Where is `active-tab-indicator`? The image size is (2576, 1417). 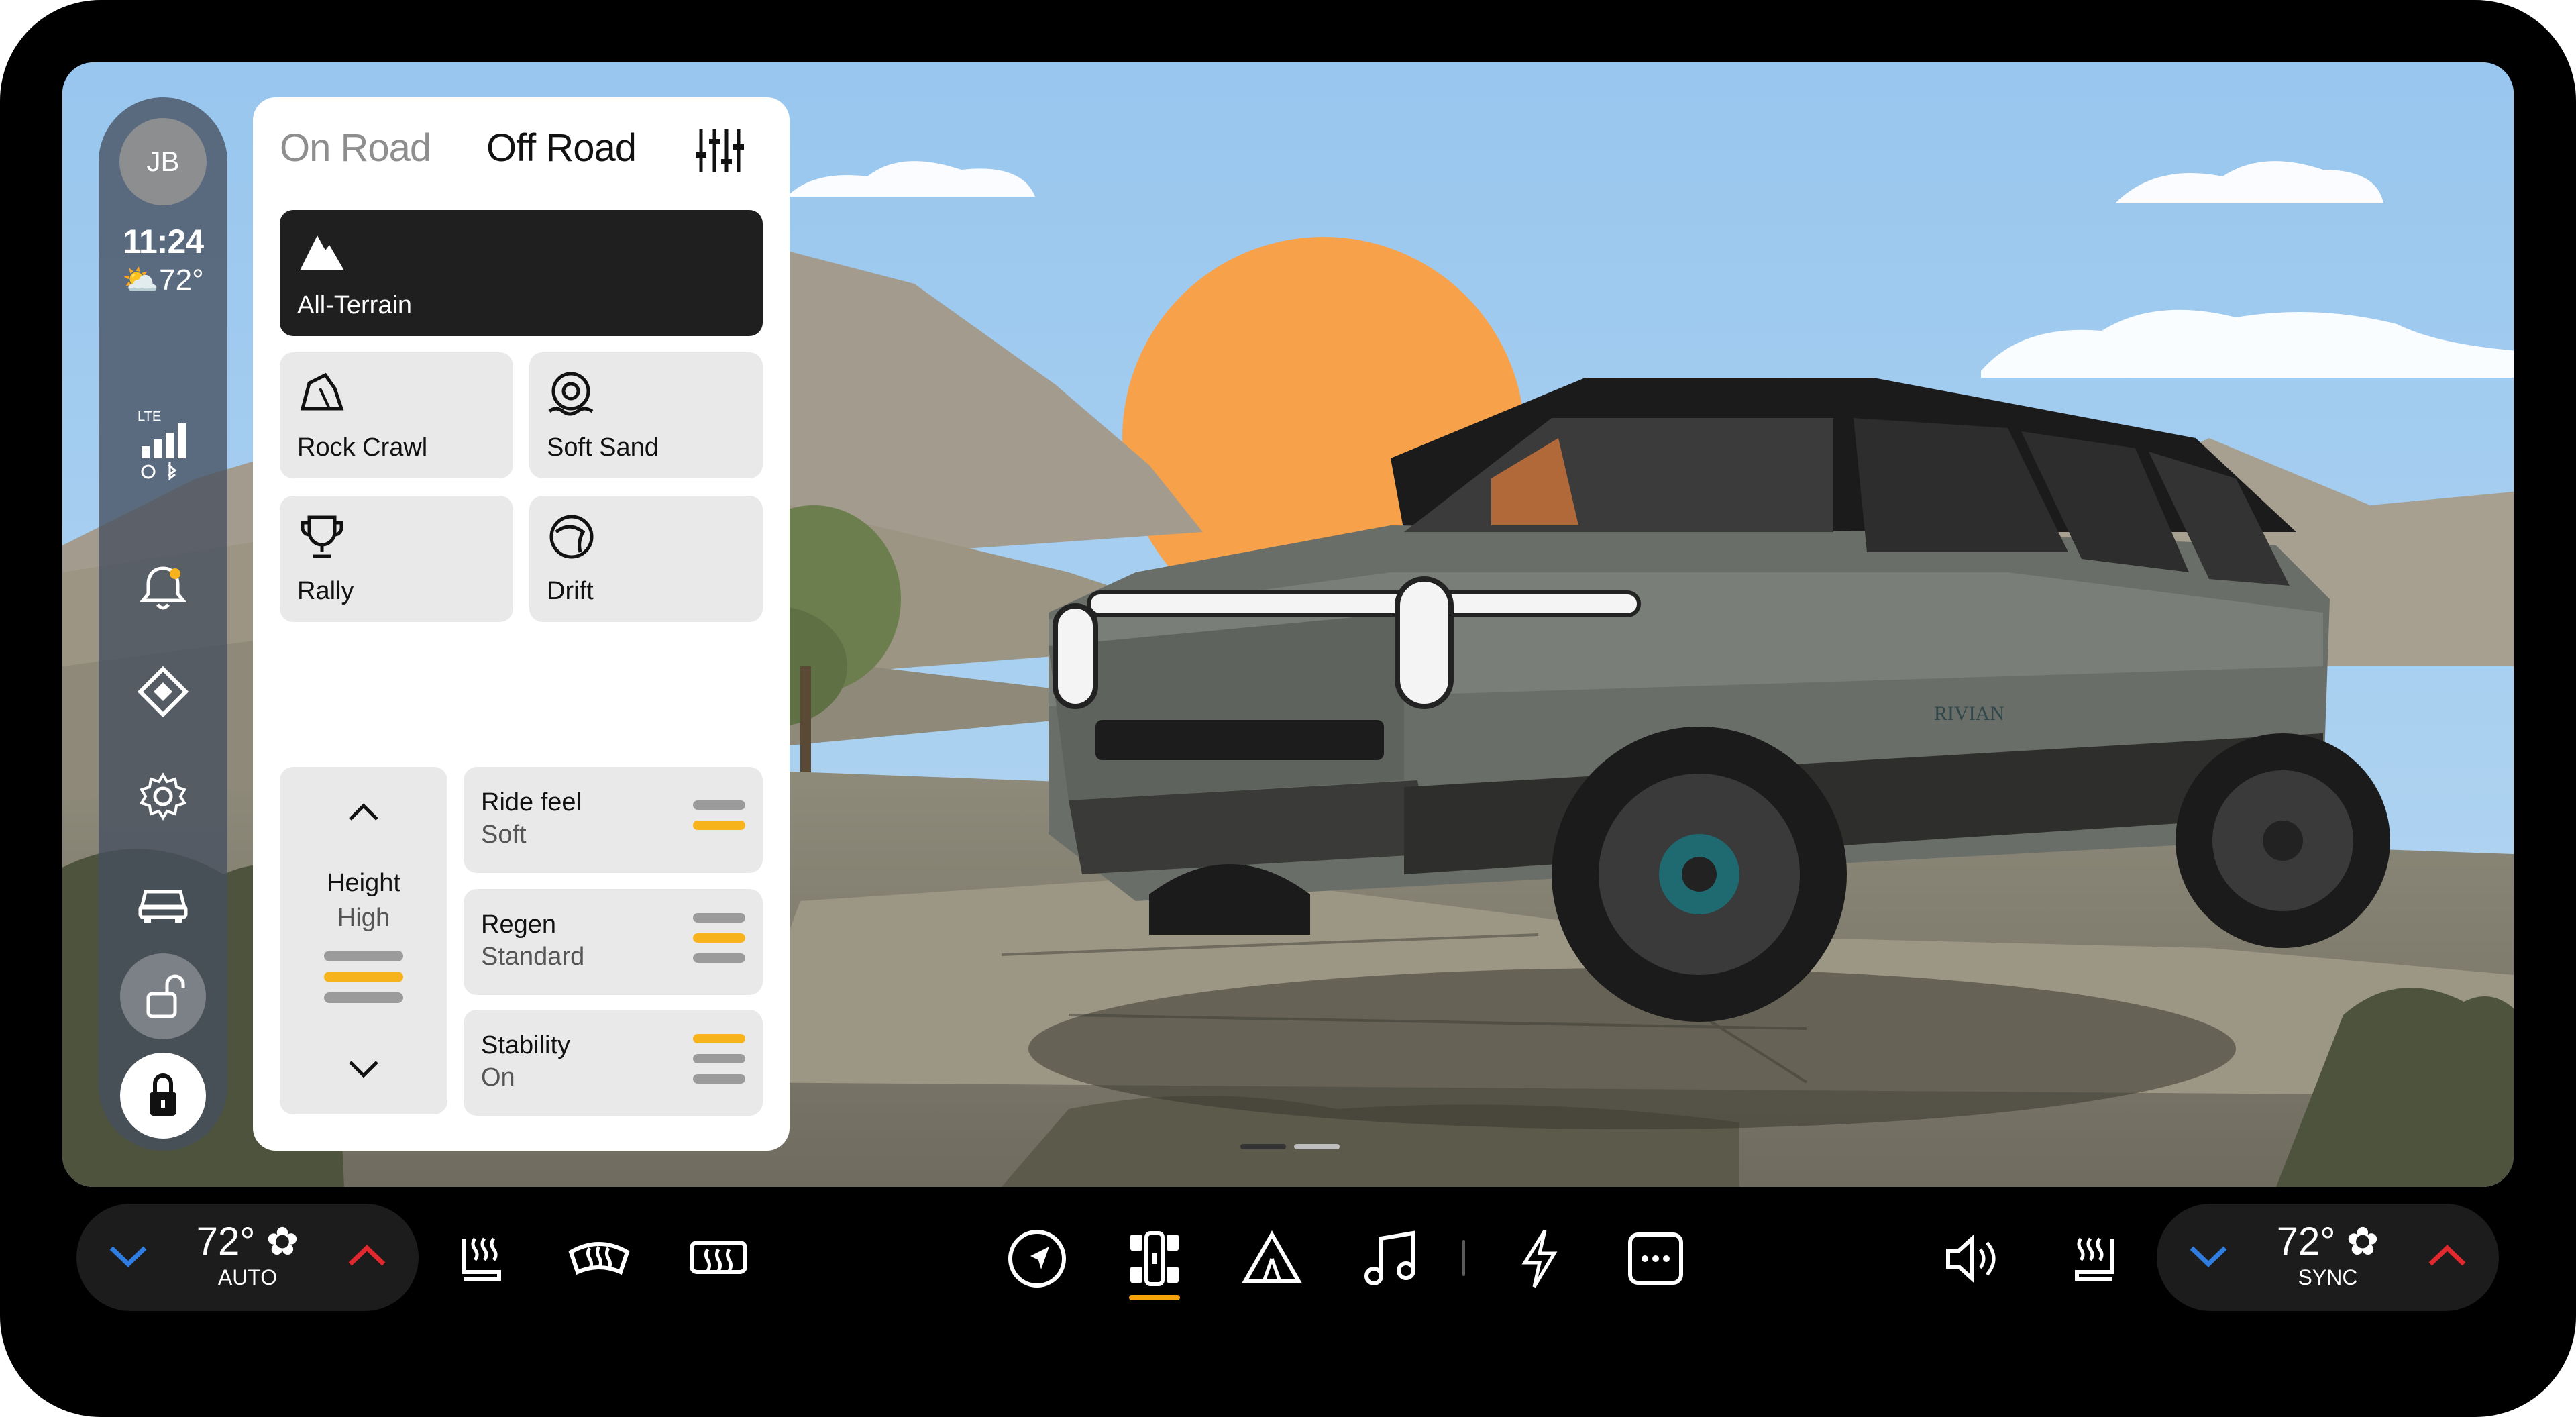 active-tab-indicator is located at coordinates (1154, 1297).